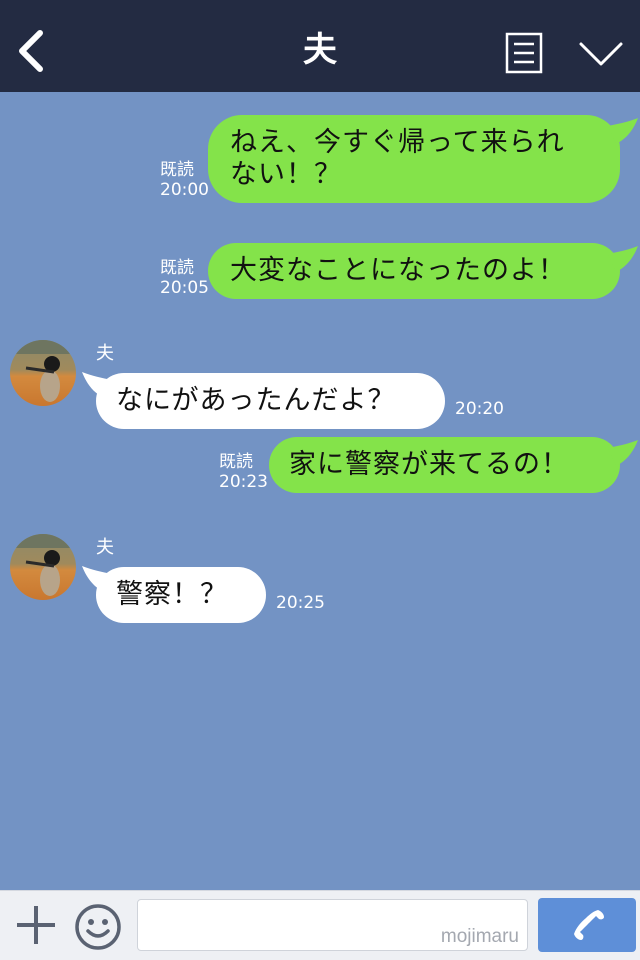 Image resolution: width=640 pixels, height=960 pixels. What do you see at coordinates (36, 925) in the screenshot?
I see `plus-icon` at bounding box center [36, 925].